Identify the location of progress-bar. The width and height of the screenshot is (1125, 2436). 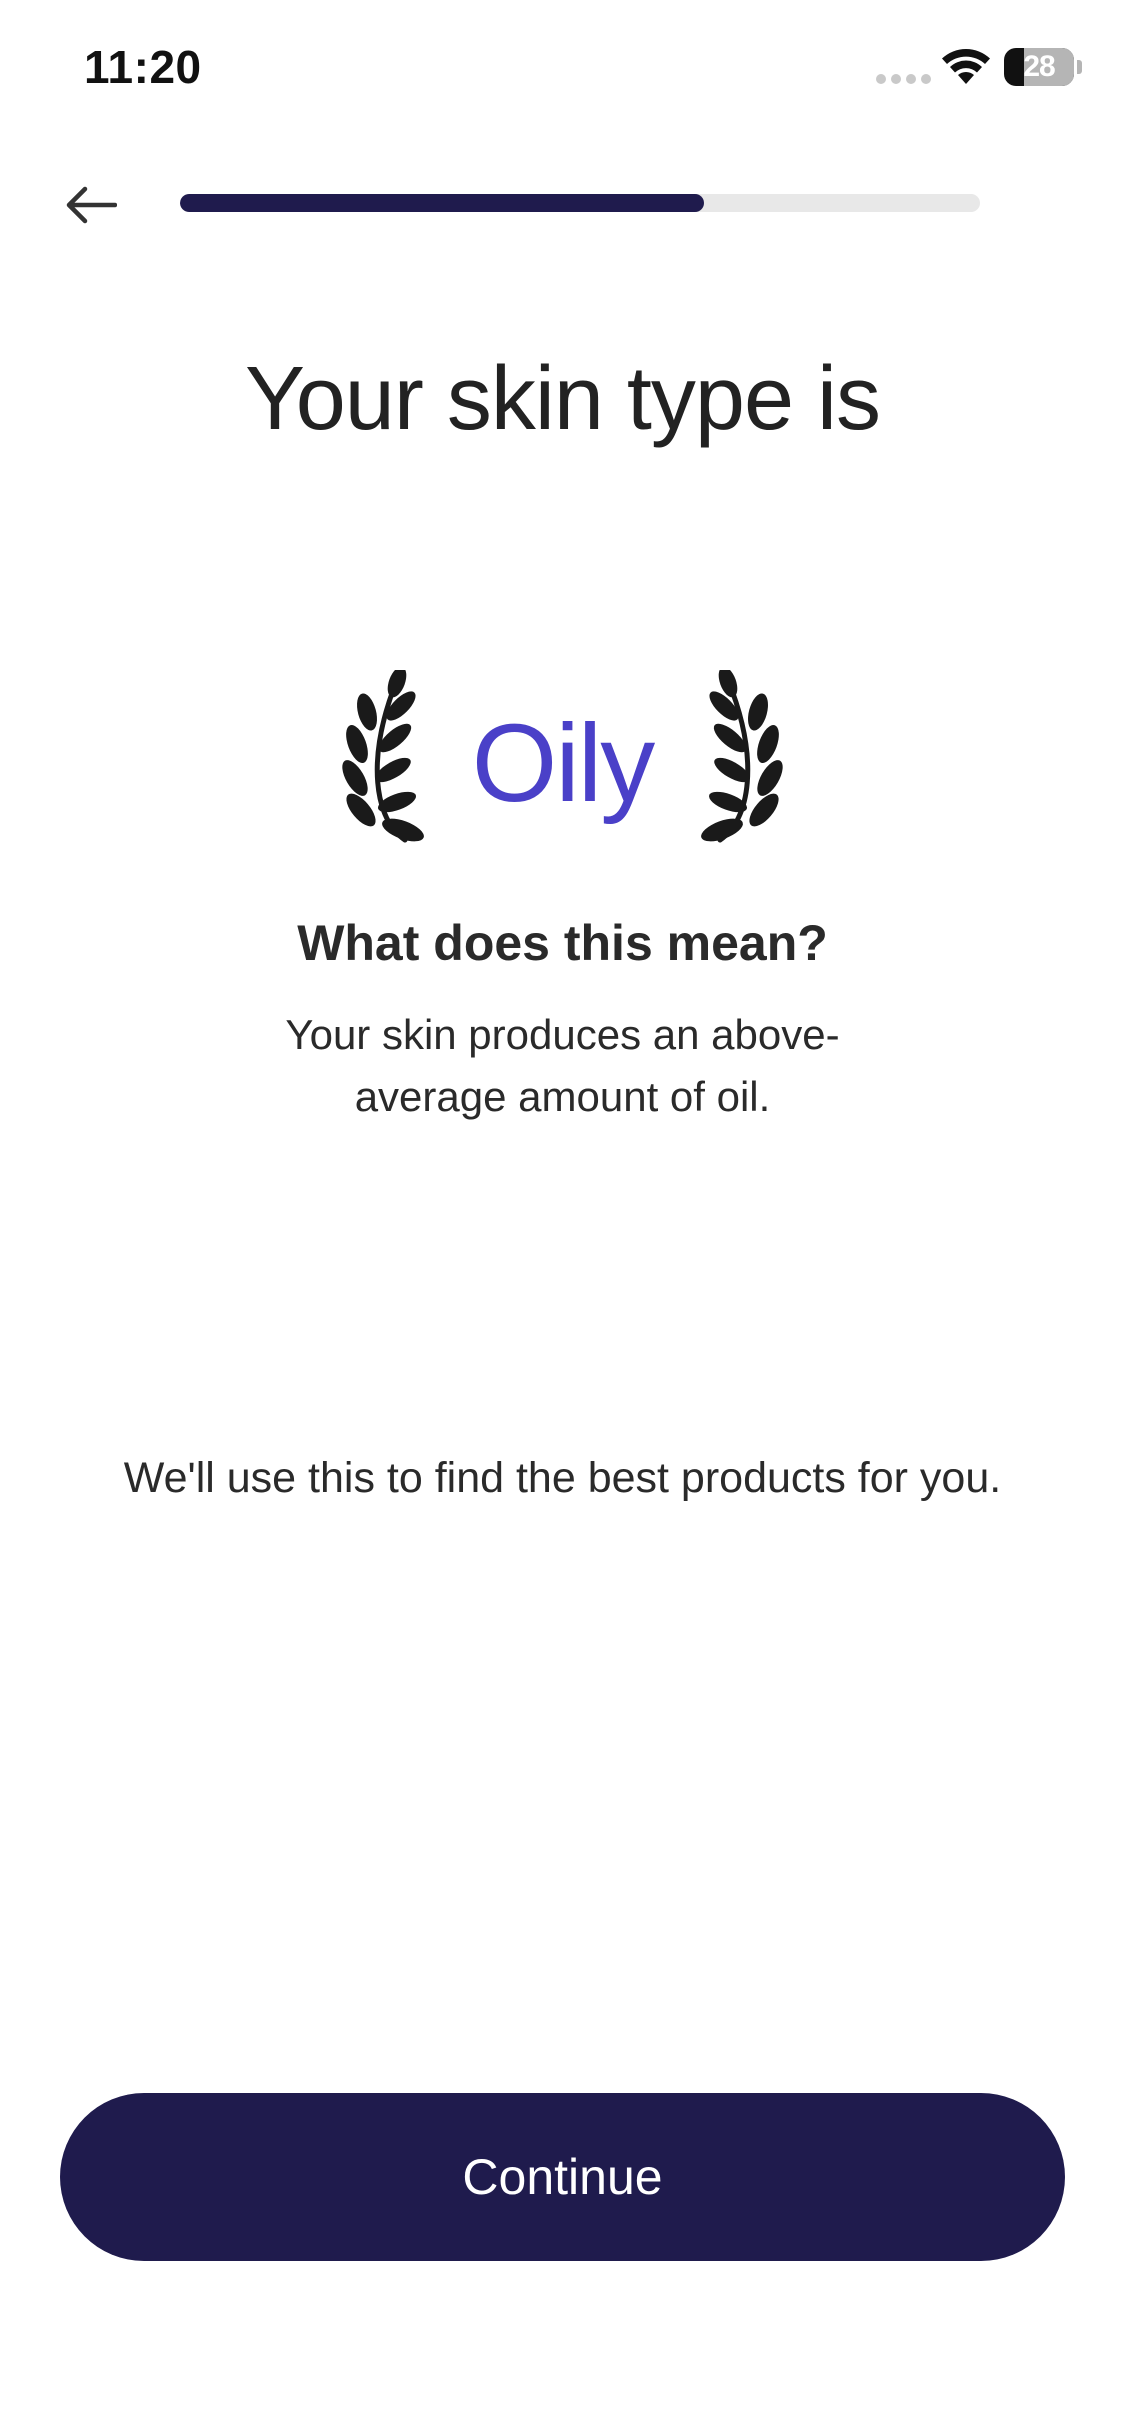
(580, 203).